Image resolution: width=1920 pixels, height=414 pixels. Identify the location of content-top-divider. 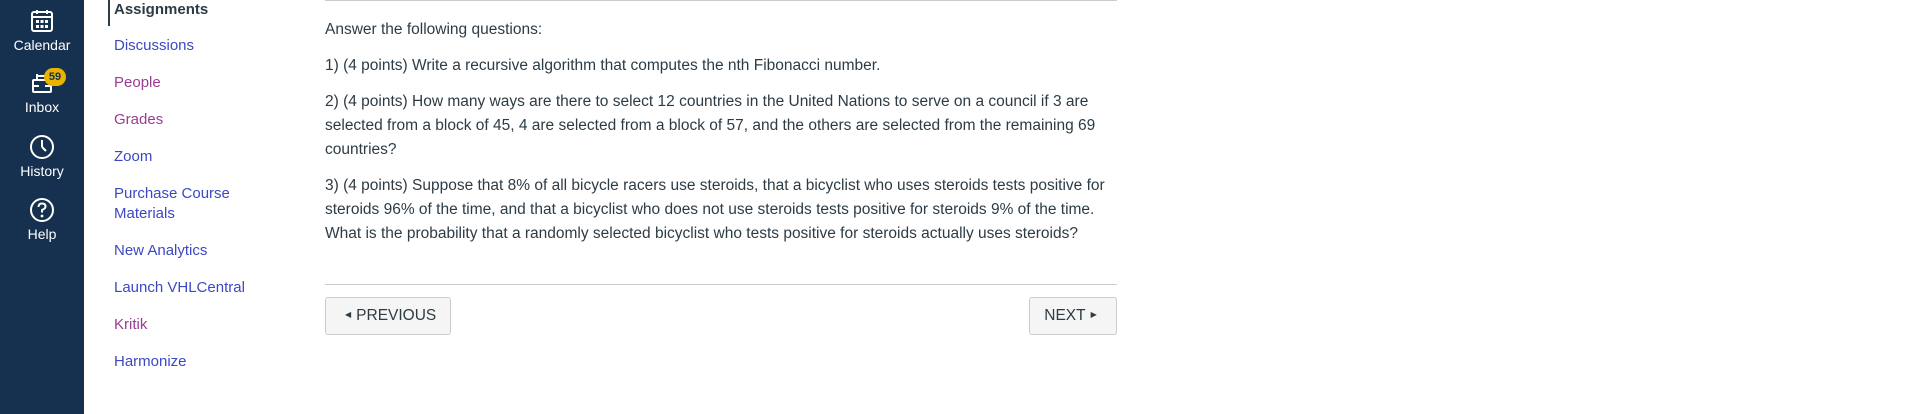
(721, 0).